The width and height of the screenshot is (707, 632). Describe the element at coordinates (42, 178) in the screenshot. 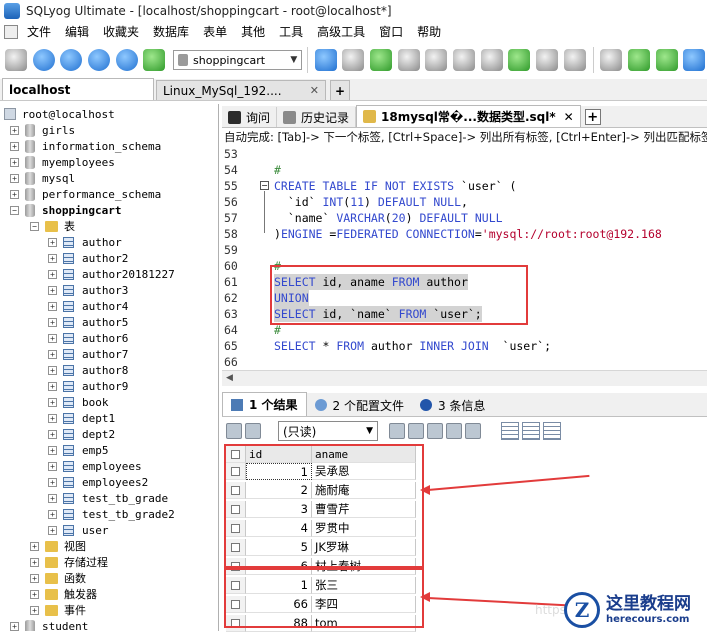

I see `tree-database-mysql: + mysql` at that location.